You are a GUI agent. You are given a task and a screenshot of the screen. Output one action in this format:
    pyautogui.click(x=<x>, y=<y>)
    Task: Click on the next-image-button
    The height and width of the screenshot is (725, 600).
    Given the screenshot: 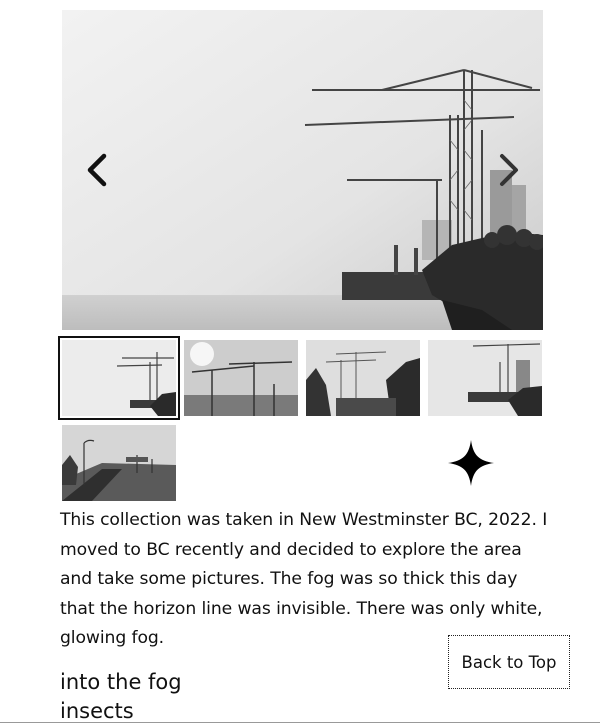 What is the action you would take?
    pyautogui.click(x=509, y=170)
    